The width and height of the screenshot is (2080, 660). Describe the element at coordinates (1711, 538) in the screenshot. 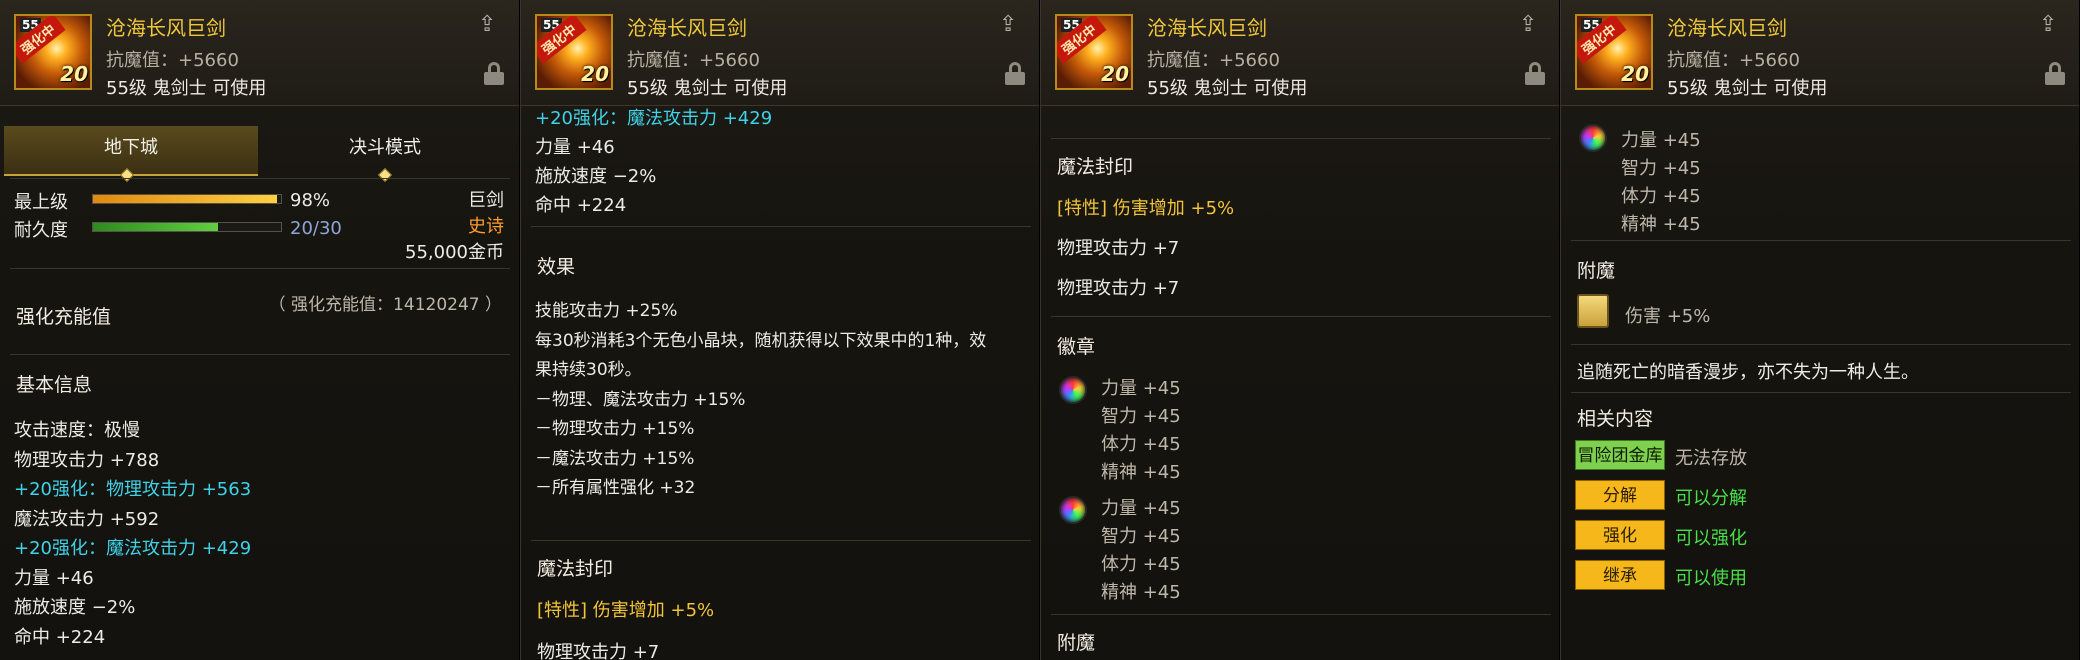

I see `related-status: 可以强化` at that location.